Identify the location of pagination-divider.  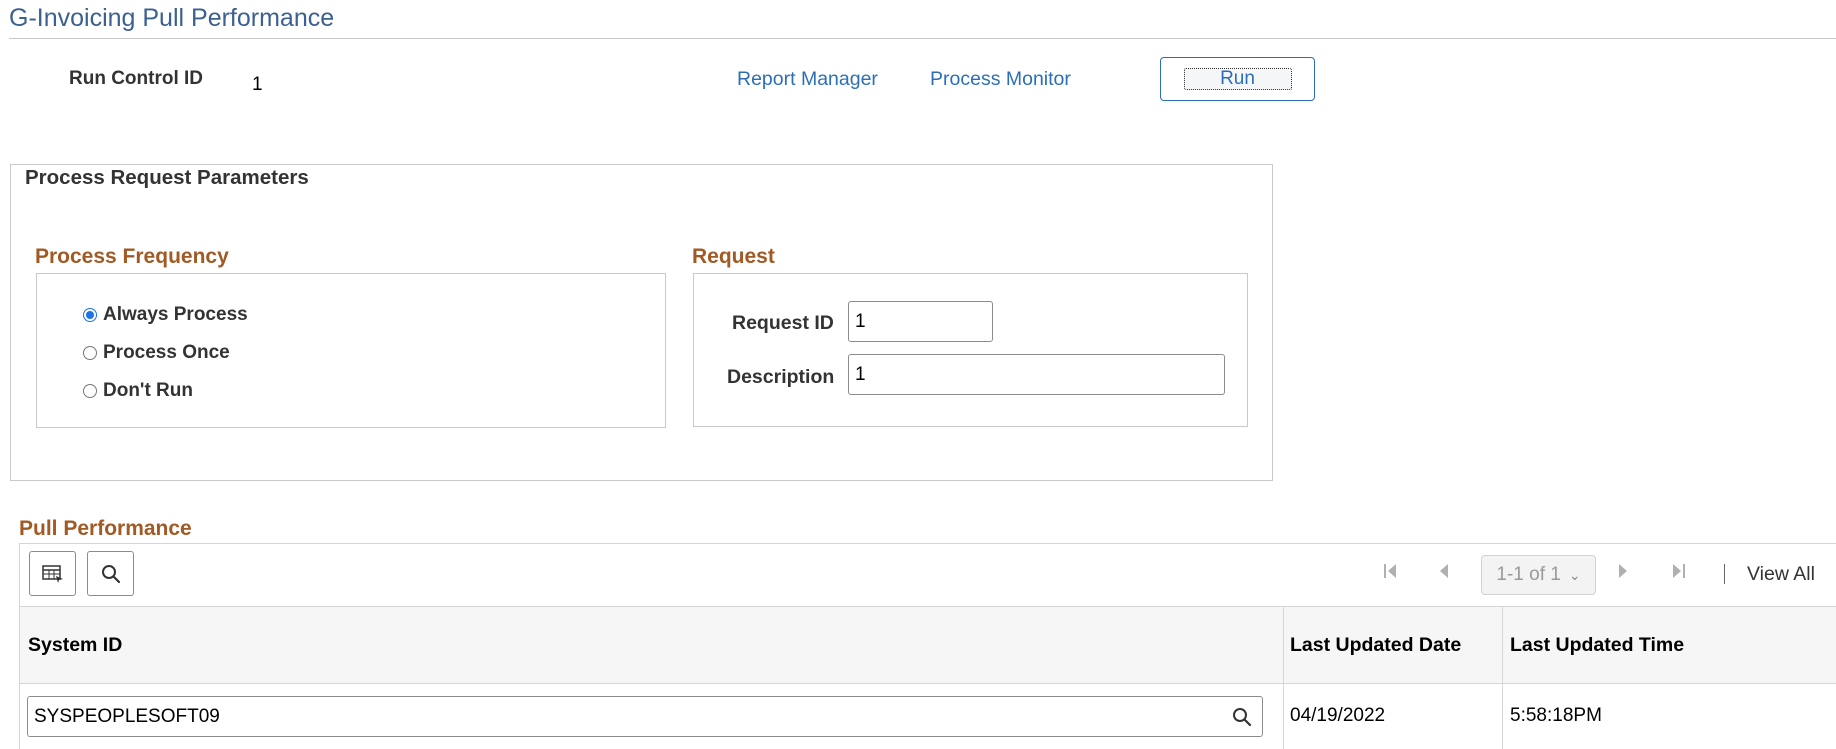
(1724, 574).